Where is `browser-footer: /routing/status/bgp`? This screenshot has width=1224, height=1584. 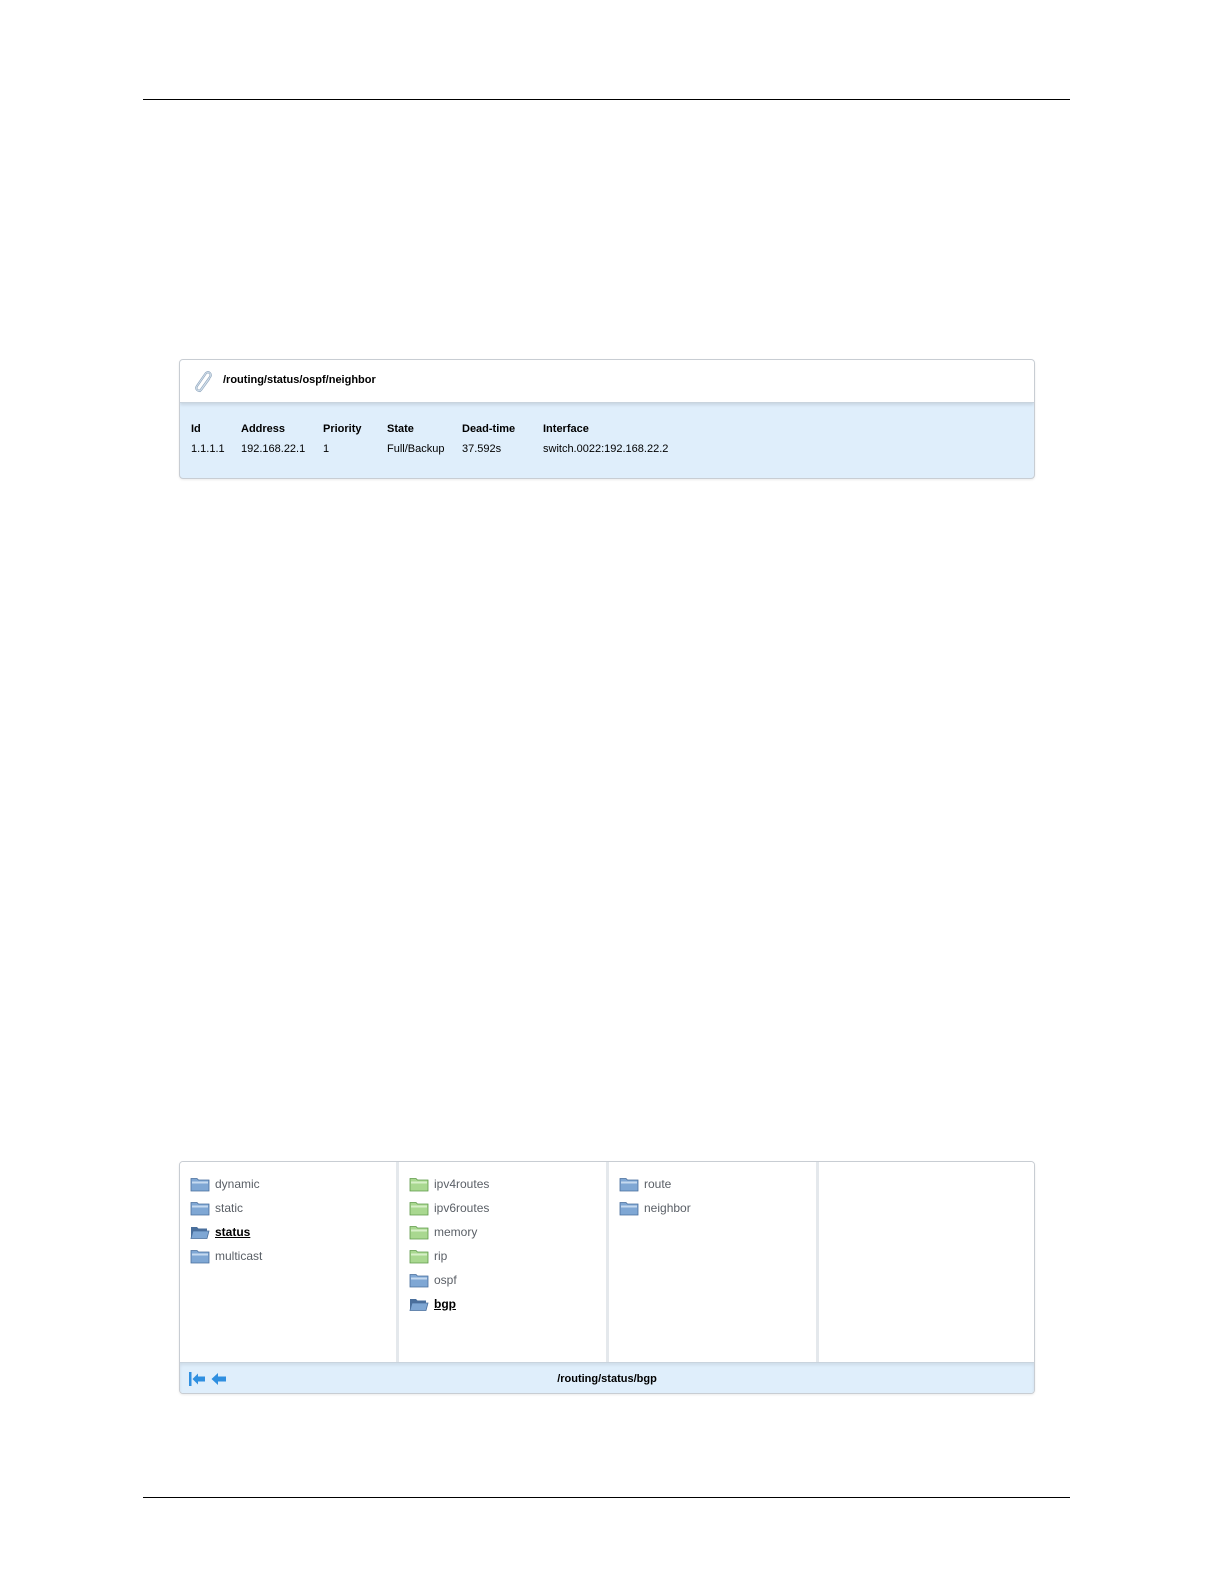
browser-footer: /routing/status/bgp is located at coordinates (607, 1377).